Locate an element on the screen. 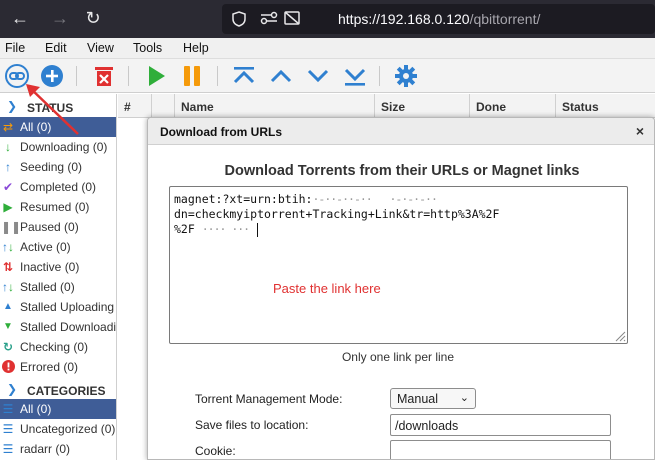 The image size is (655, 460). filter-stalled-downloading: ▼ Stalled Downloading (0) is located at coordinates (58, 327).